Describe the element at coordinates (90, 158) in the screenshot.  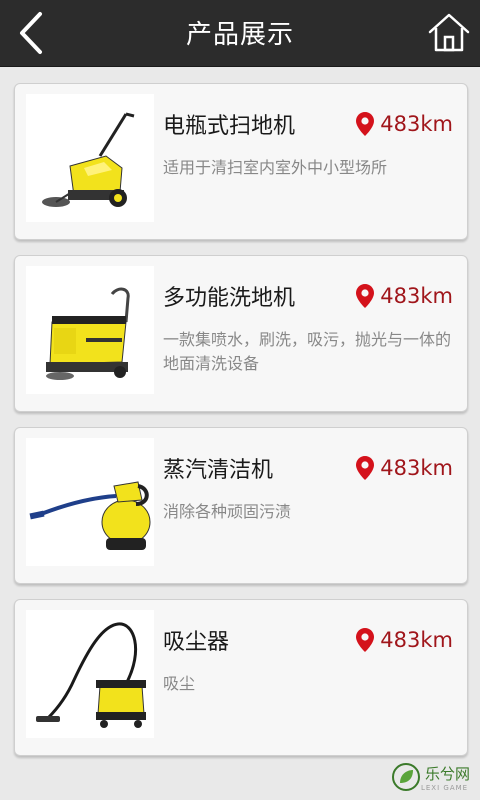
I see `product-image-sweeper` at that location.